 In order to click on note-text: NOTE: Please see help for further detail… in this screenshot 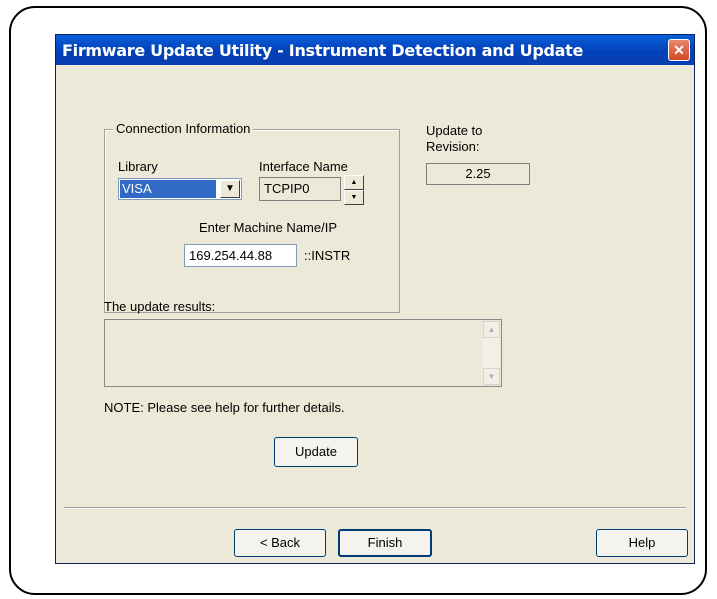, I will do `click(224, 407)`.